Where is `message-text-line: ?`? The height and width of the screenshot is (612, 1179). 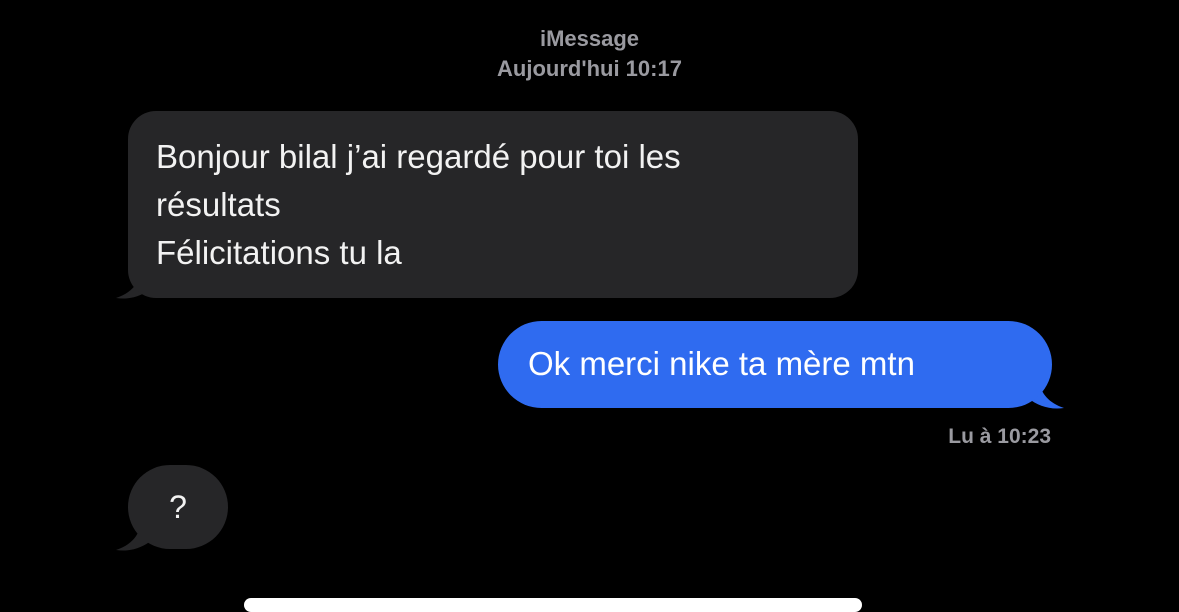
message-text-line: ? is located at coordinates (178, 507).